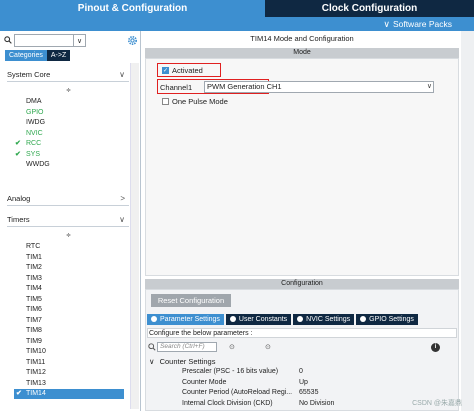 The height and width of the screenshot is (411, 474). I want to click on parameter-value: No Division, so click(317, 403).